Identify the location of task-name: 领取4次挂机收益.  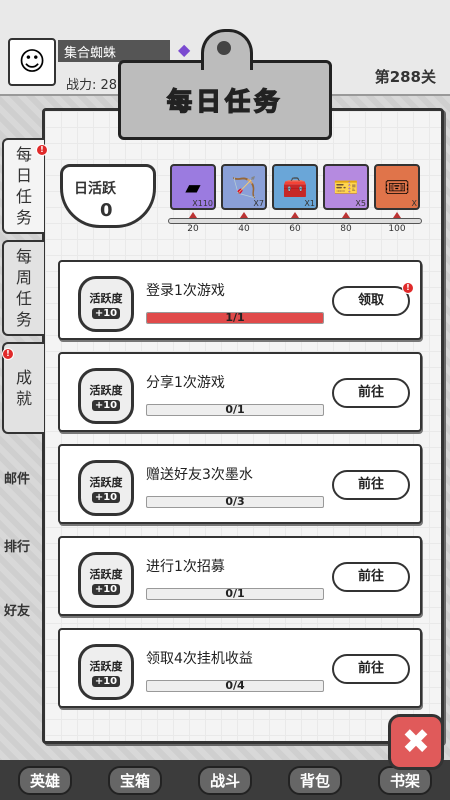
(199, 659).